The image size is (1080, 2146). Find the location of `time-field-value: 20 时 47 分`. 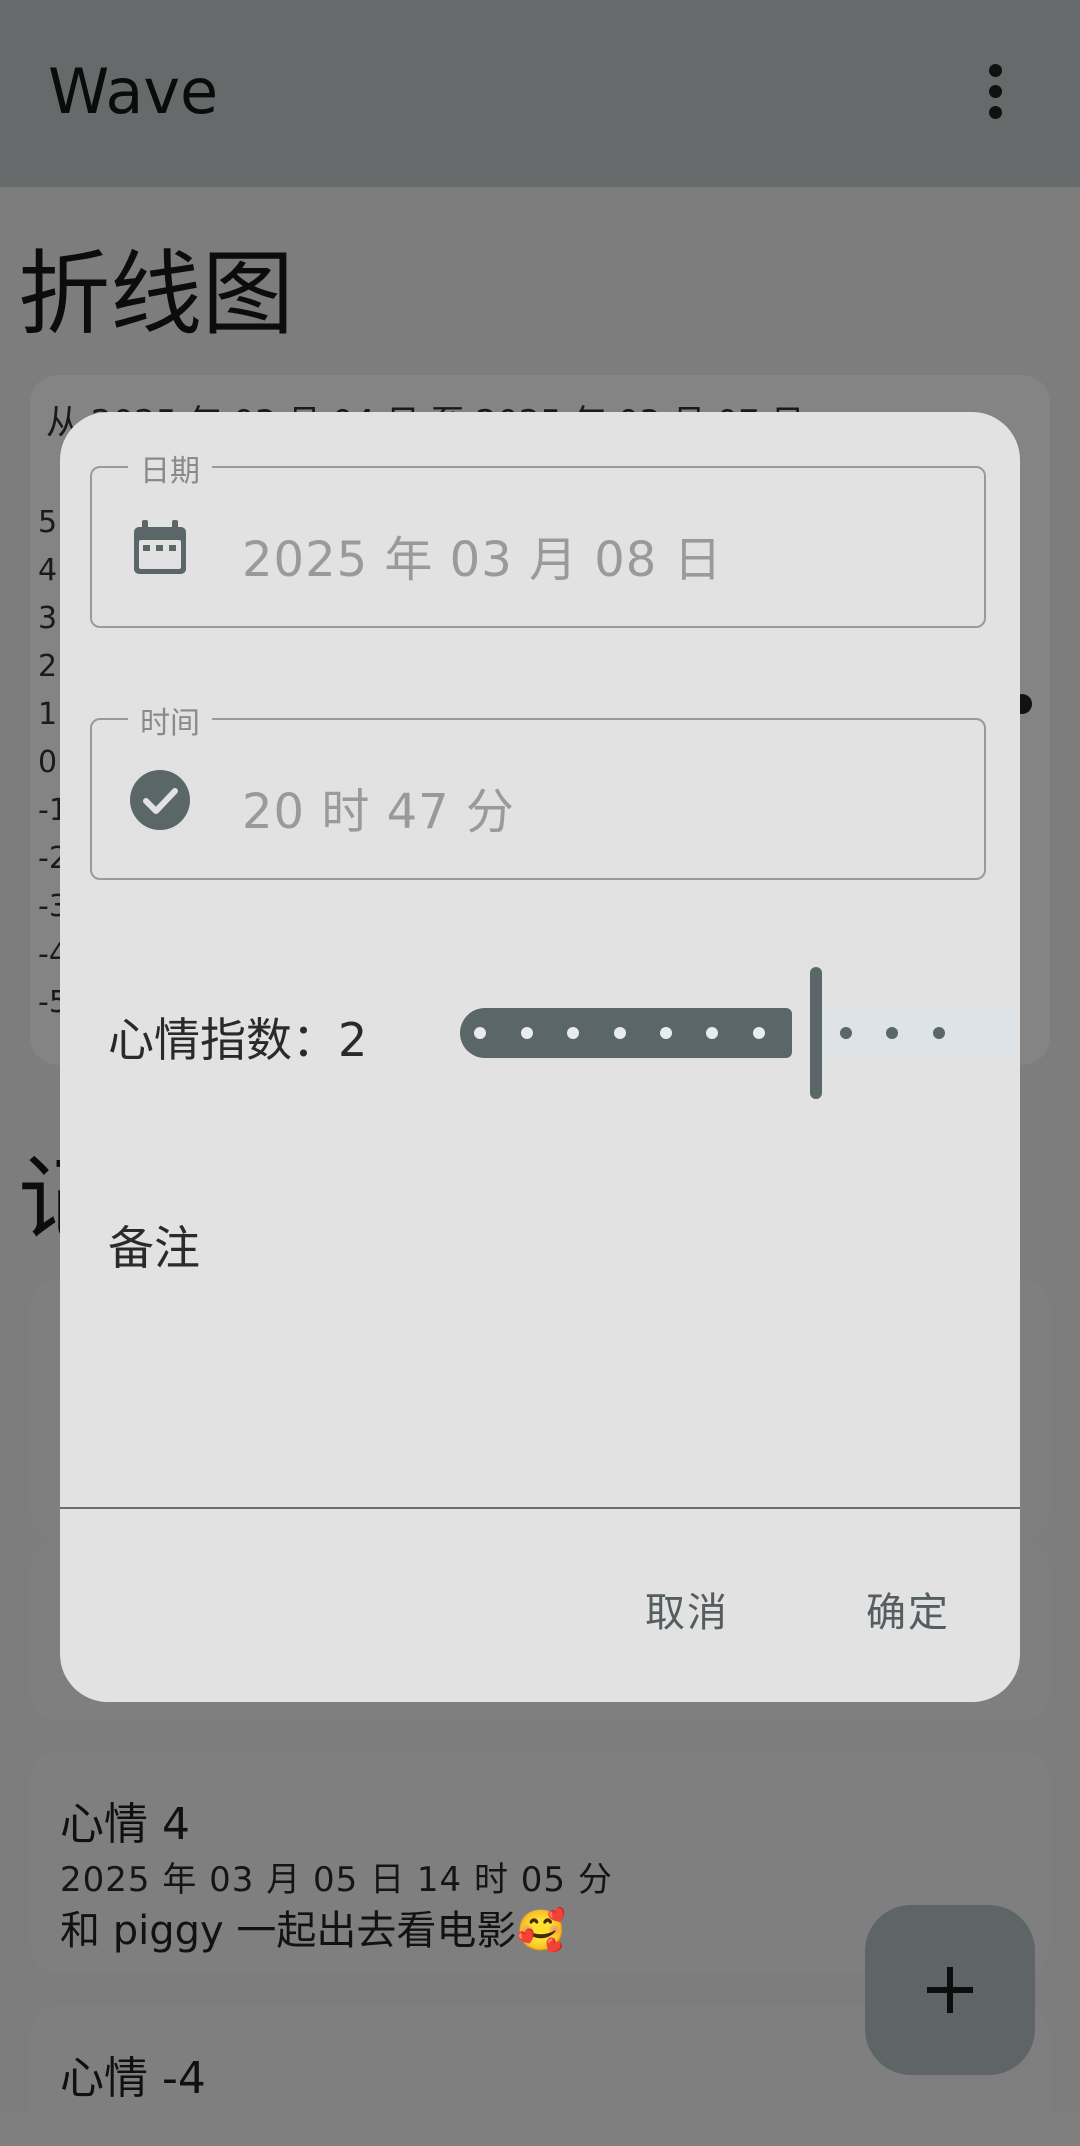

time-field-value: 20 时 47 分 is located at coordinates (378, 812).